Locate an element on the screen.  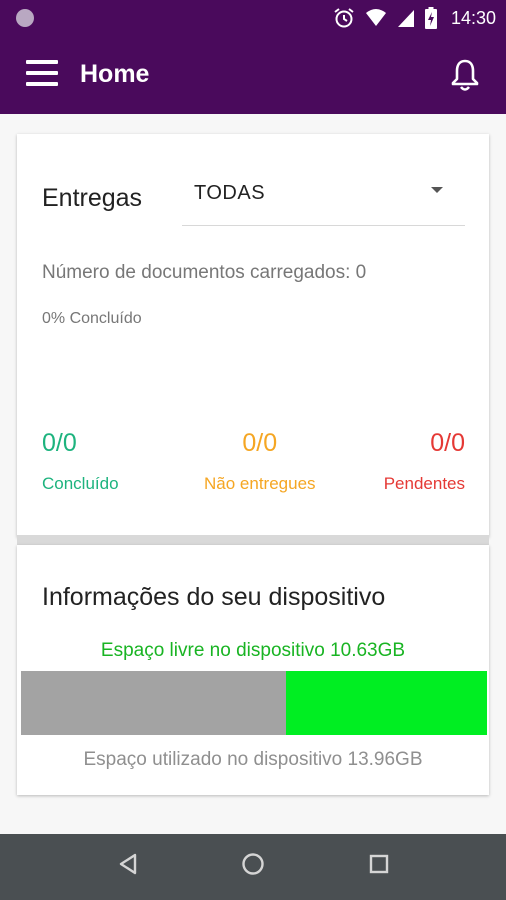
signal-icon is located at coordinates (405, 18).